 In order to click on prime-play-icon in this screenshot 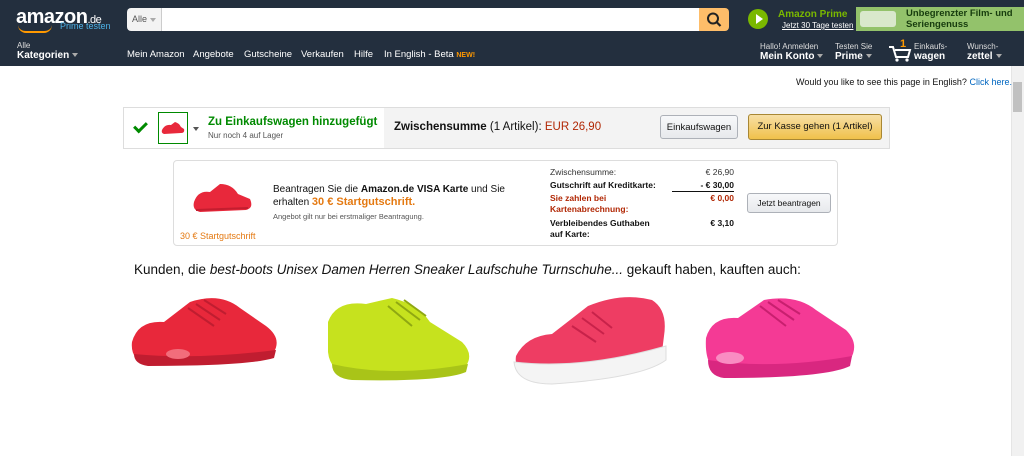, I will do `click(758, 19)`.